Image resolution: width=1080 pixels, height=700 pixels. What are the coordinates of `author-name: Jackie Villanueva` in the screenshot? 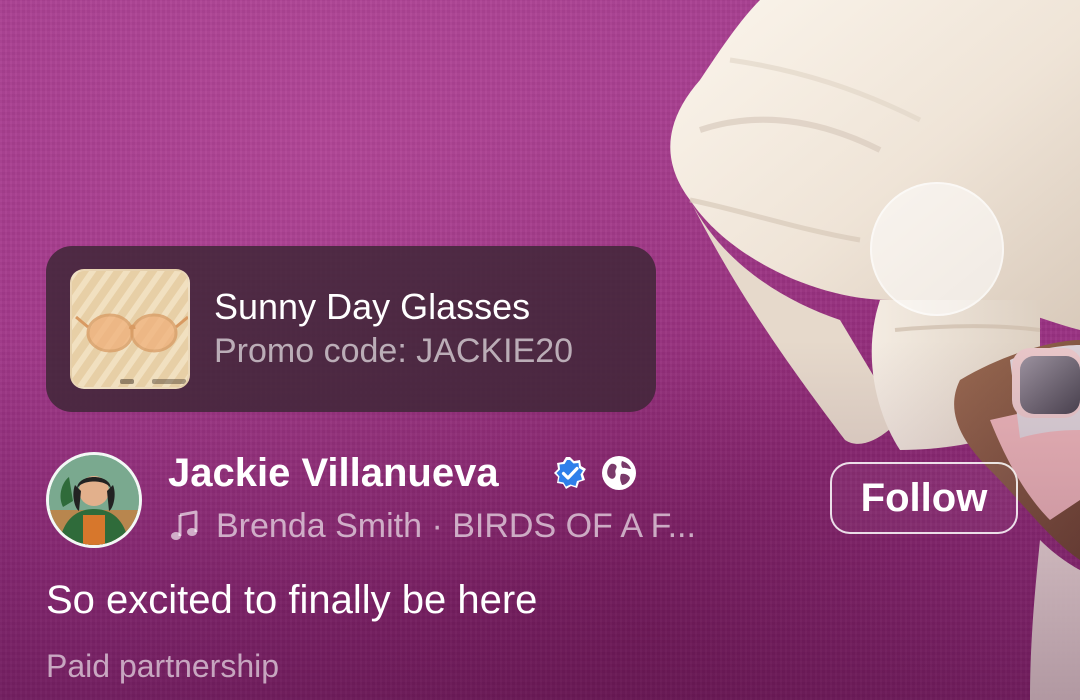 It's located at (333, 473).